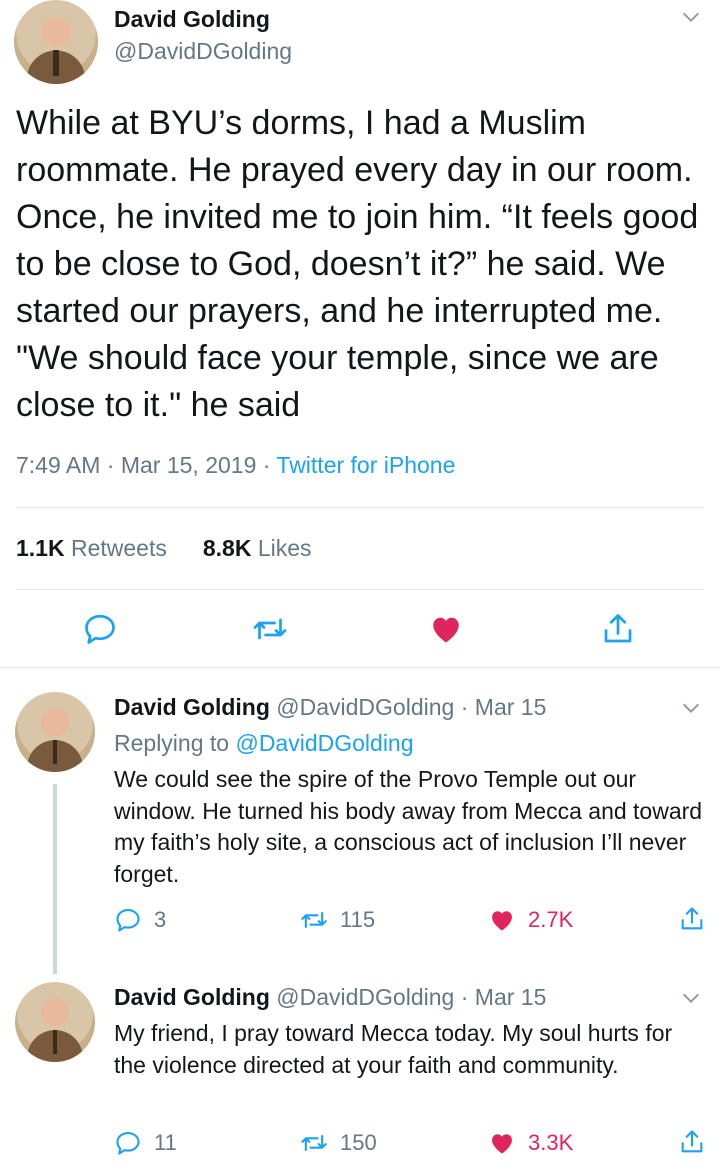  What do you see at coordinates (165, 1142) in the screenshot?
I see `reply-count: 11` at bounding box center [165, 1142].